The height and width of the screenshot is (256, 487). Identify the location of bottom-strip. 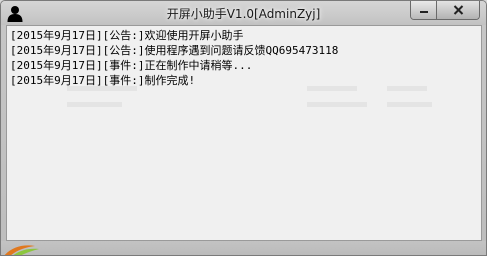
(243, 248).